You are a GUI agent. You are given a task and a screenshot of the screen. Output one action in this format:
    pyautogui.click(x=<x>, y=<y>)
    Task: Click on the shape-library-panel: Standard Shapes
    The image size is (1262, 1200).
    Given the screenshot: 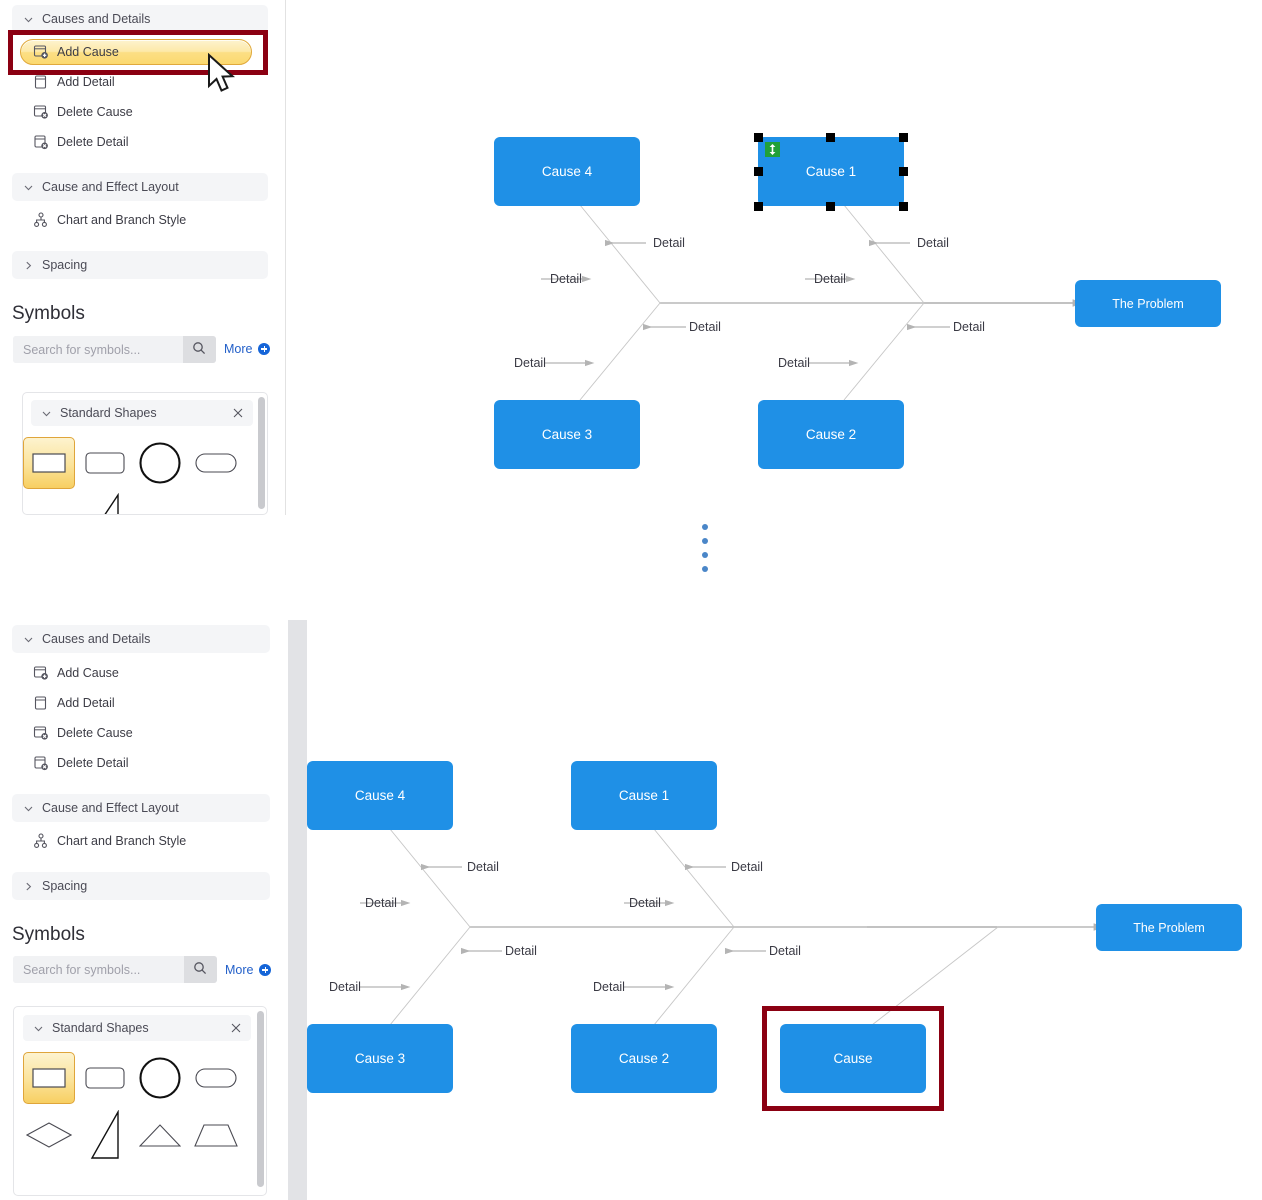 What is the action you would take?
    pyautogui.click(x=140, y=1101)
    